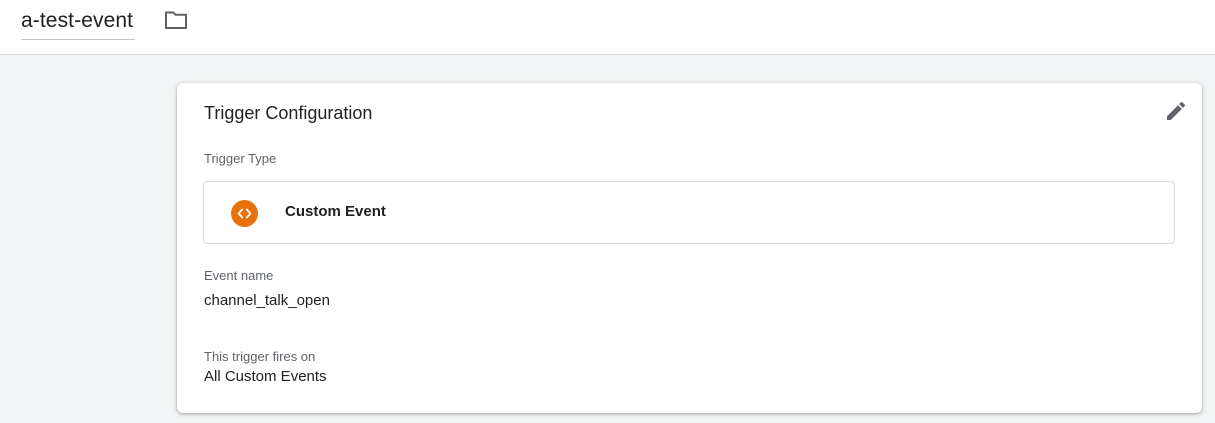 Image resolution: width=1215 pixels, height=423 pixels. Describe the element at coordinates (176, 20) in the screenshot. I see `folder-icon` at that location.